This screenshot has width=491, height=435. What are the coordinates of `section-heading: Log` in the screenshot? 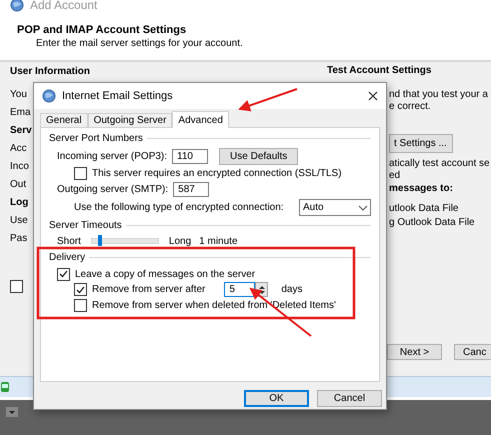 It's located at (19, 203).